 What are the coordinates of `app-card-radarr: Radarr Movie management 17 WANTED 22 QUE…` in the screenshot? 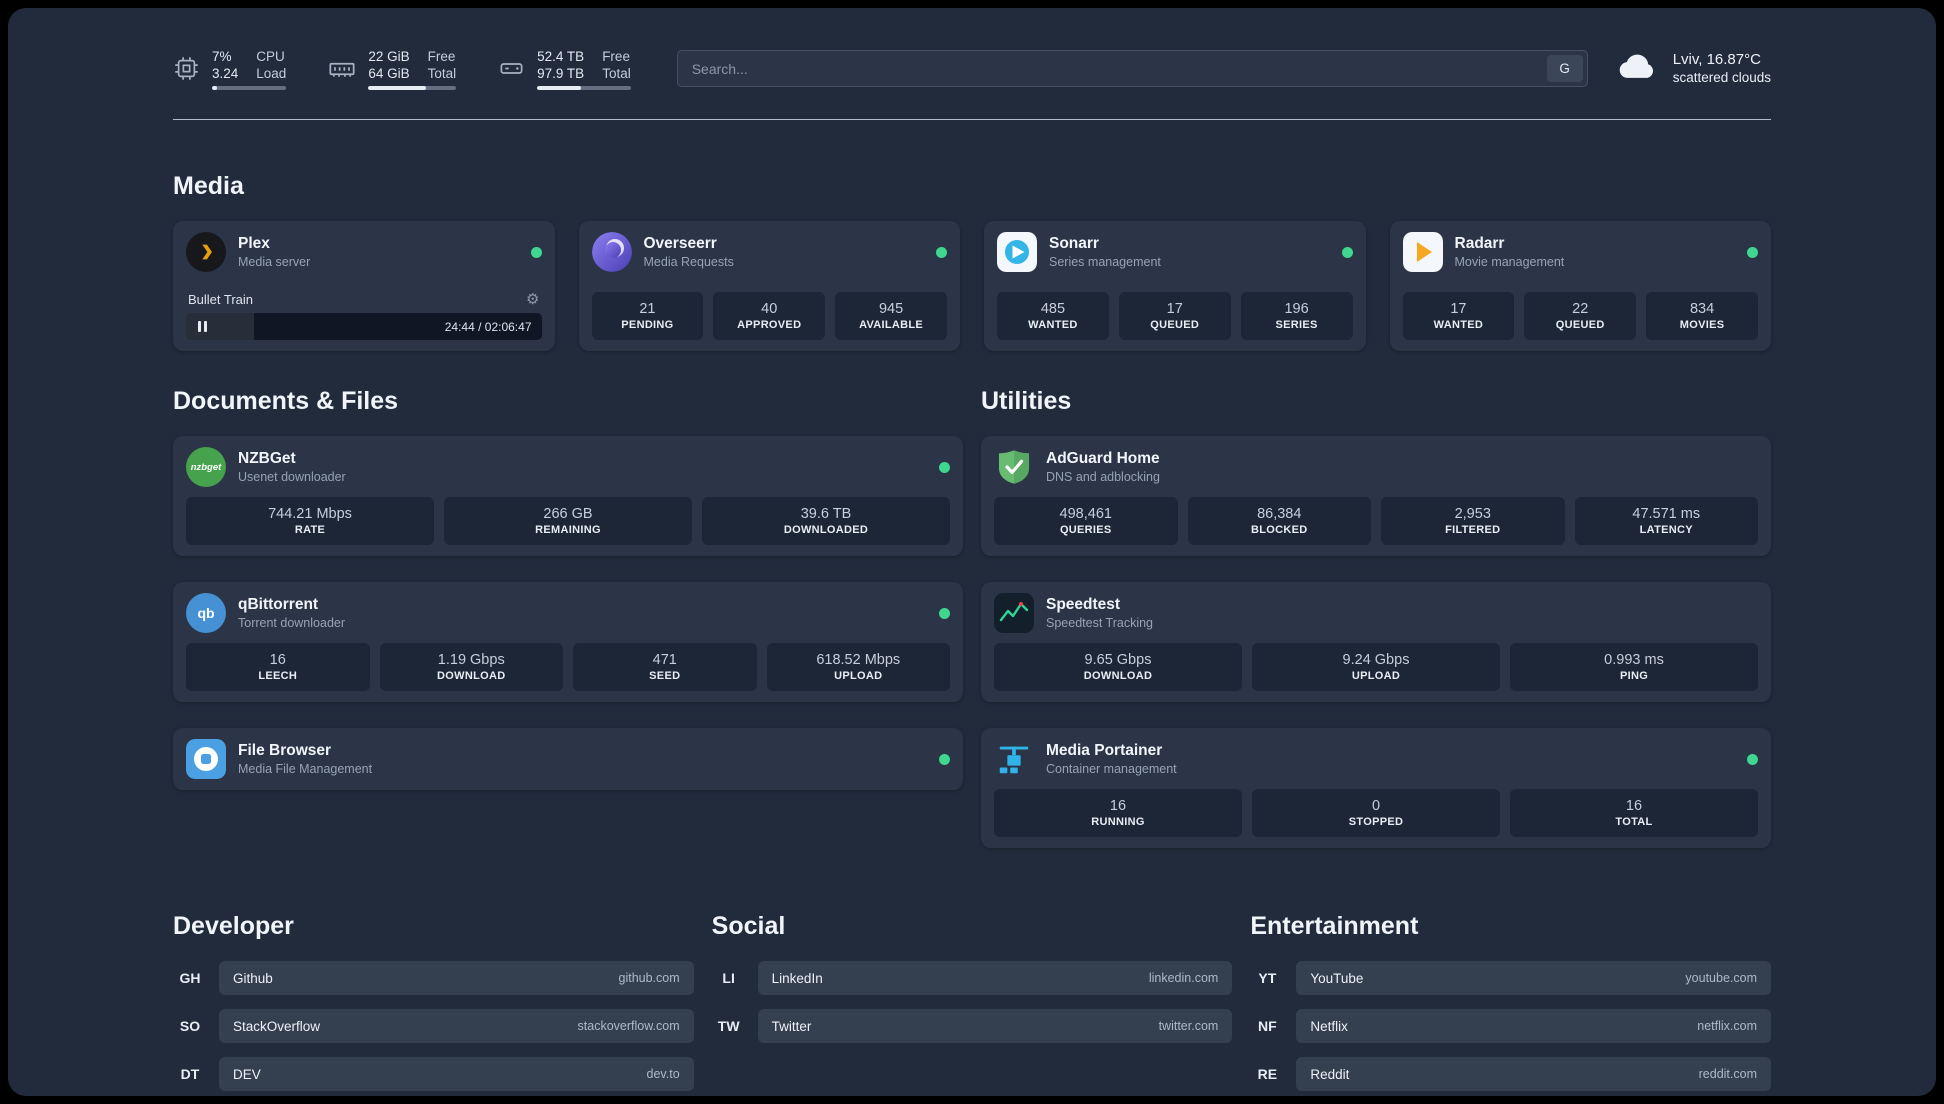 It's located at (1580, 286).